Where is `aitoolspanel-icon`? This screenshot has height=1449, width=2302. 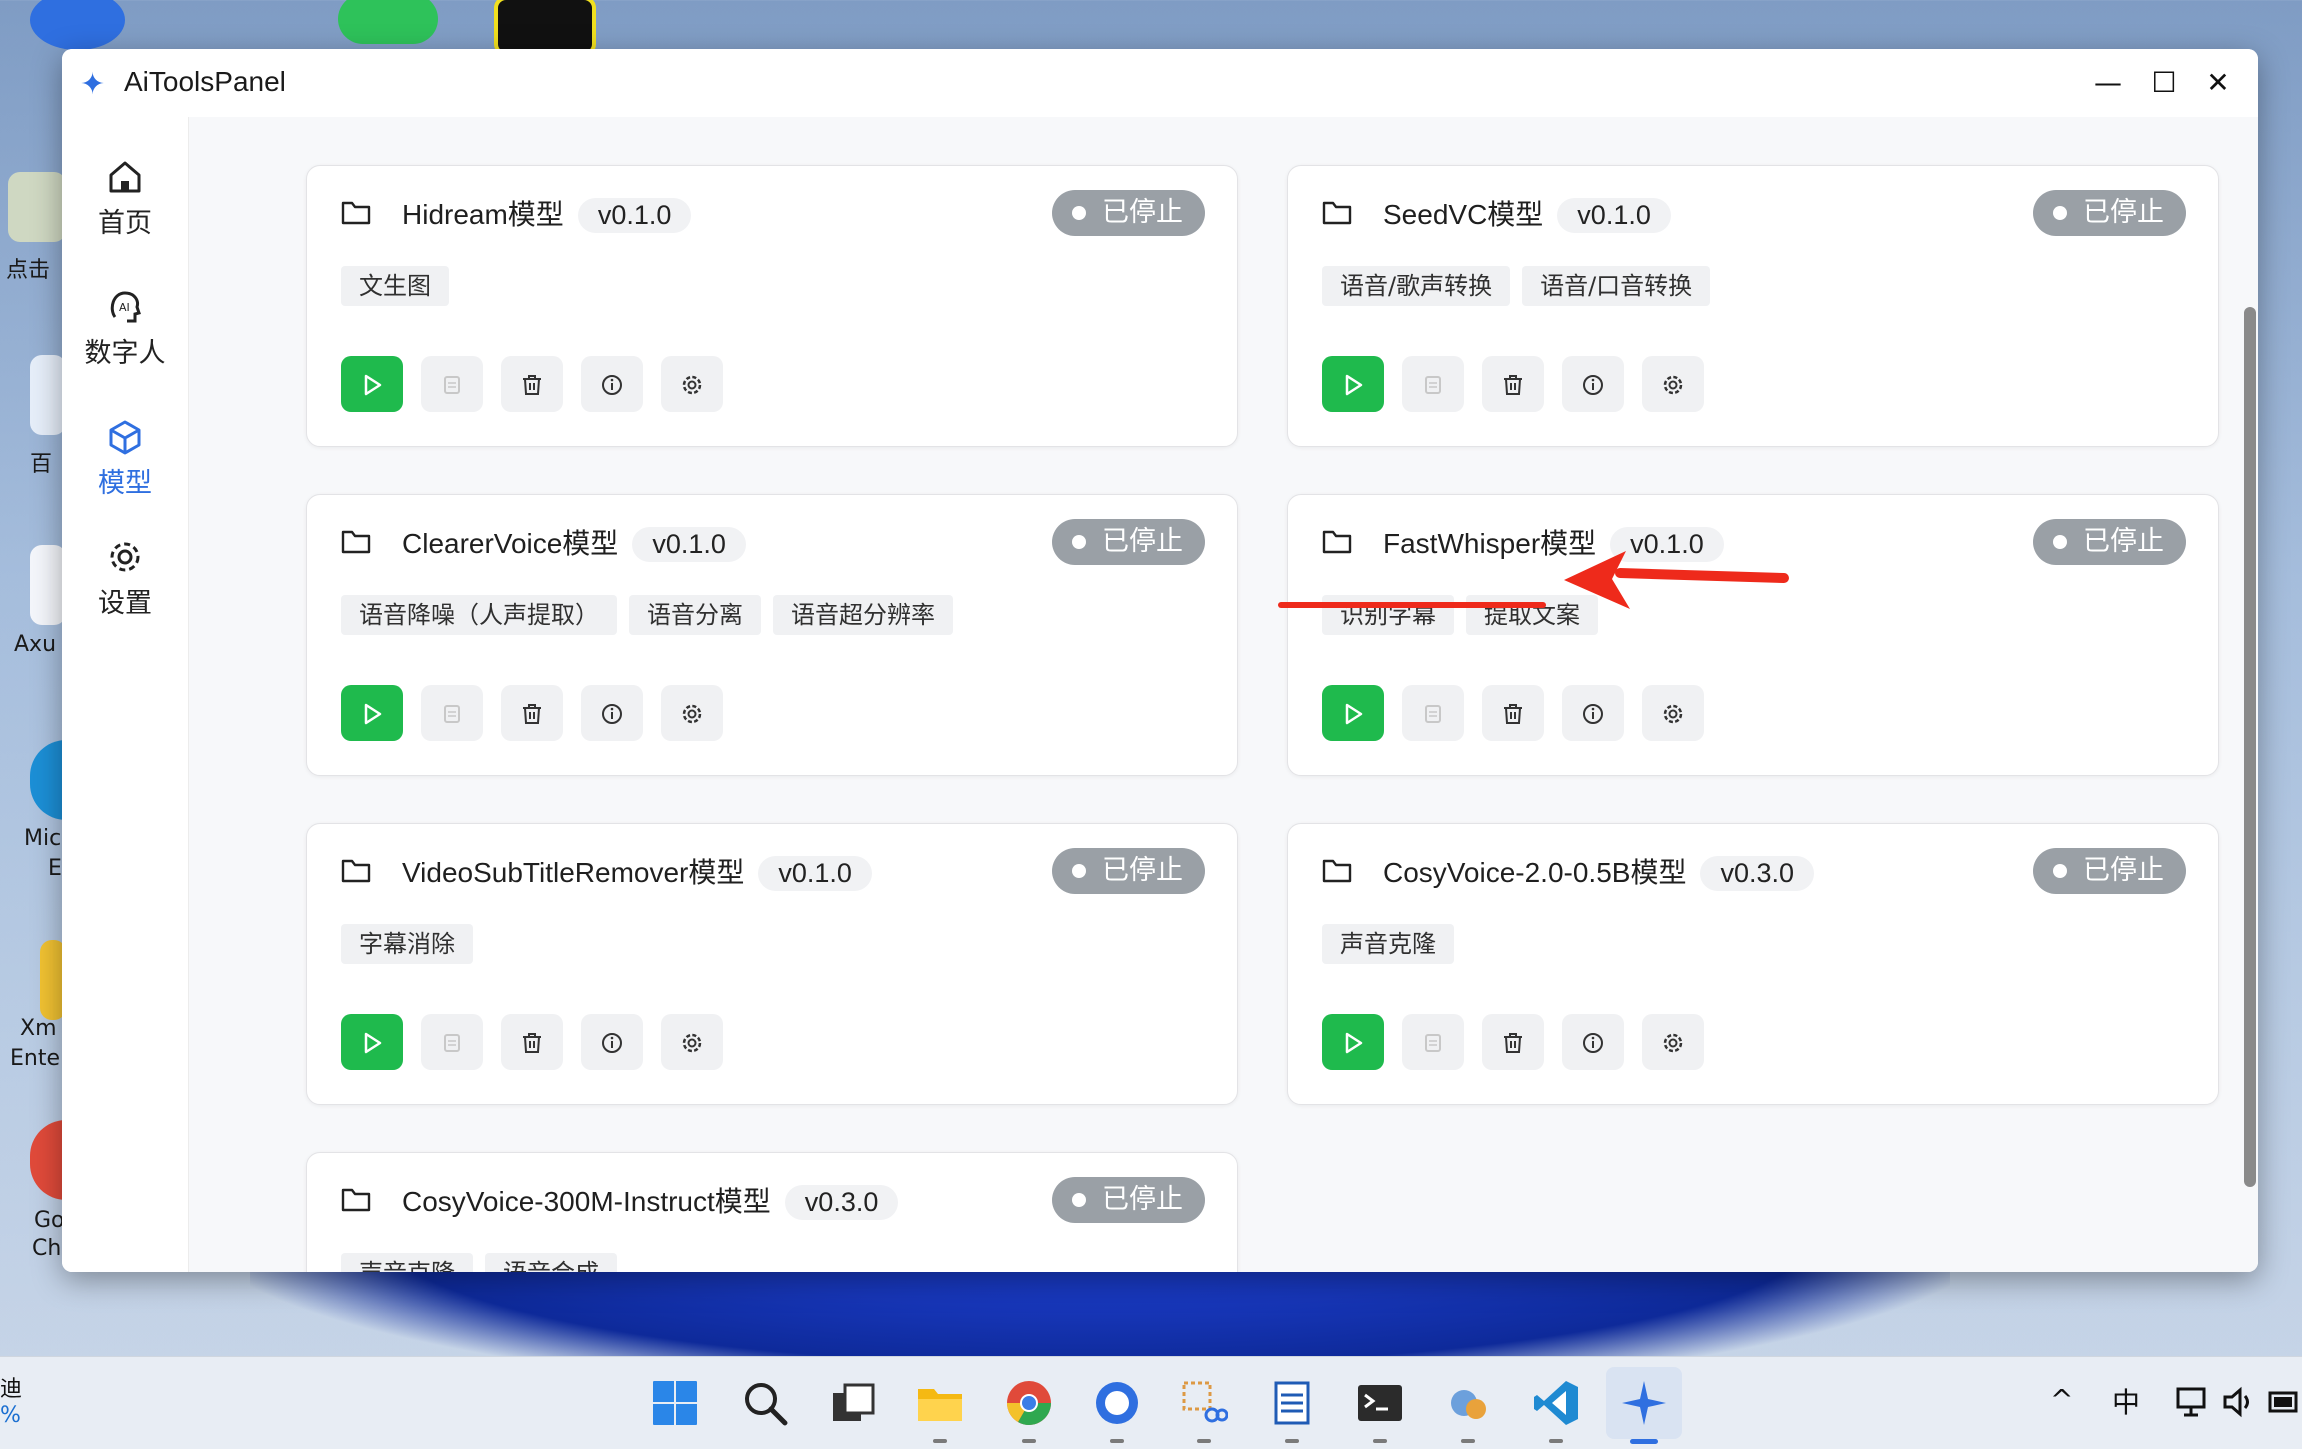
aitoolspanel-icon is located at coordinates (1644, 1403).